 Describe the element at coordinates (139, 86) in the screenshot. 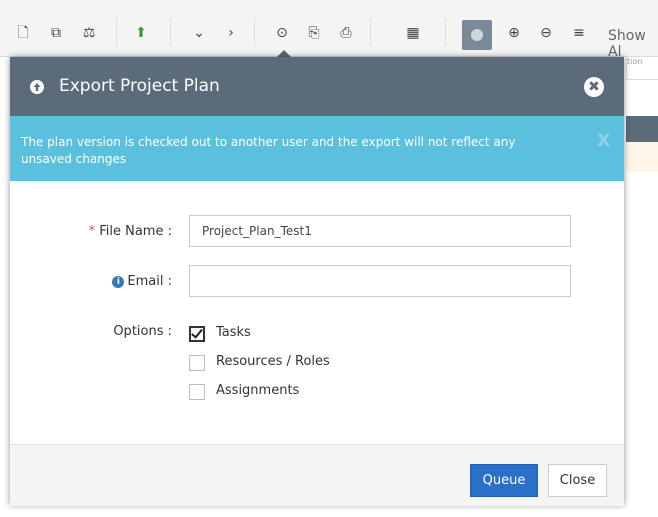

I see `dialog-title: Export Project Plan` at that location.